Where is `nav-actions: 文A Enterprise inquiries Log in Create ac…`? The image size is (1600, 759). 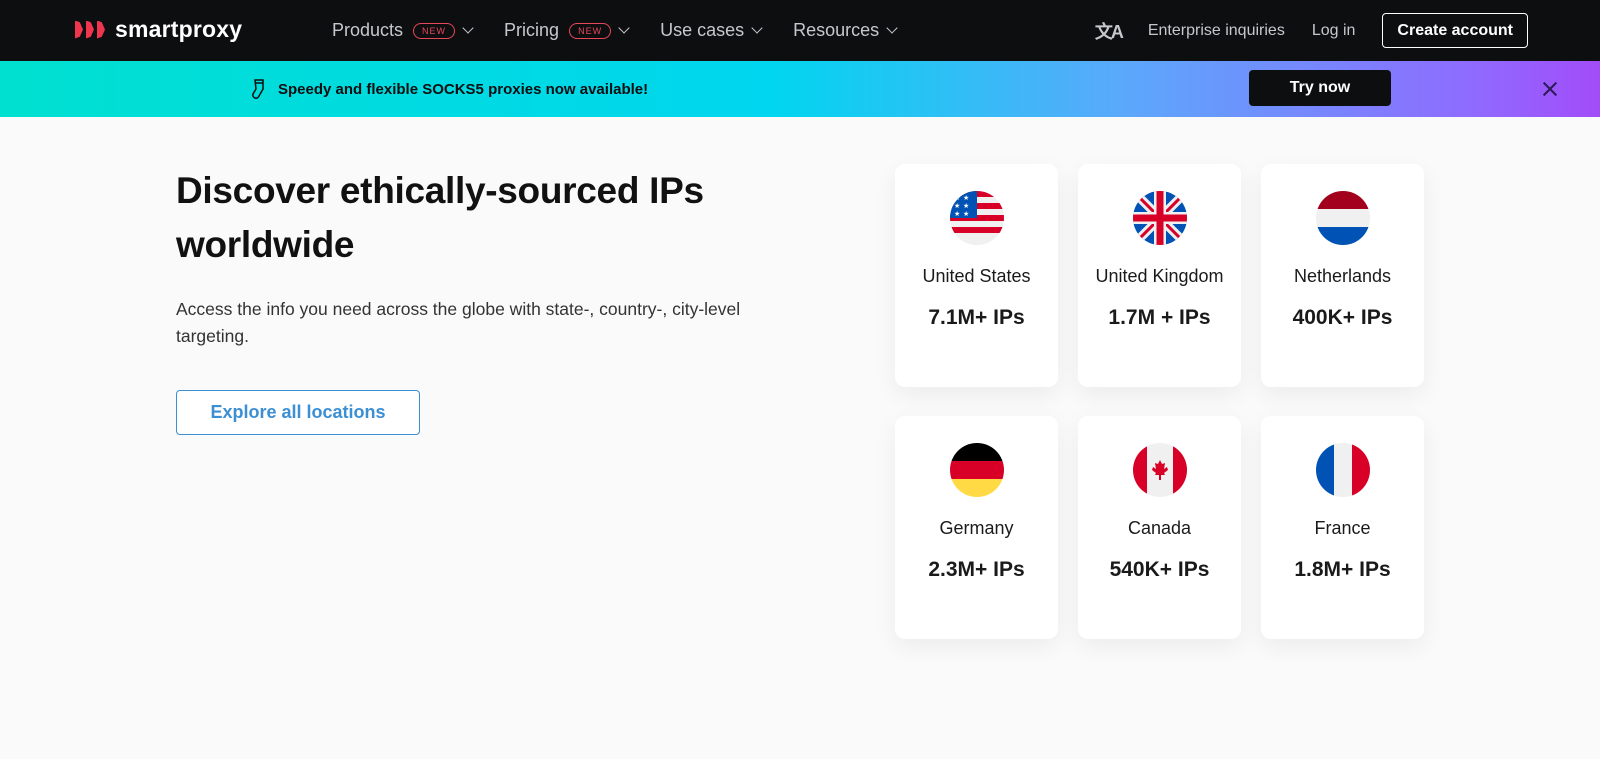 nav-actions: 文A Enterprise inquiries Log in Create ac… is located at coordinates (1311, 30).